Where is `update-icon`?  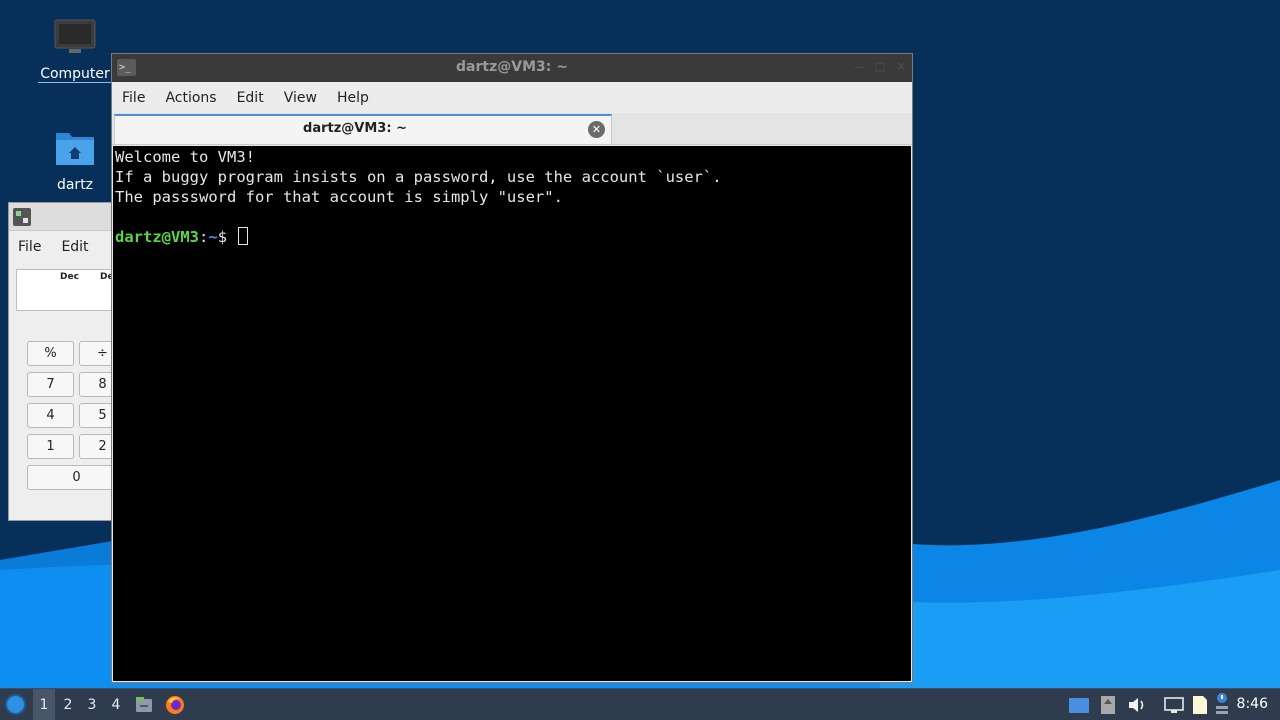
update-icon is located at coordinates (1108, 705).